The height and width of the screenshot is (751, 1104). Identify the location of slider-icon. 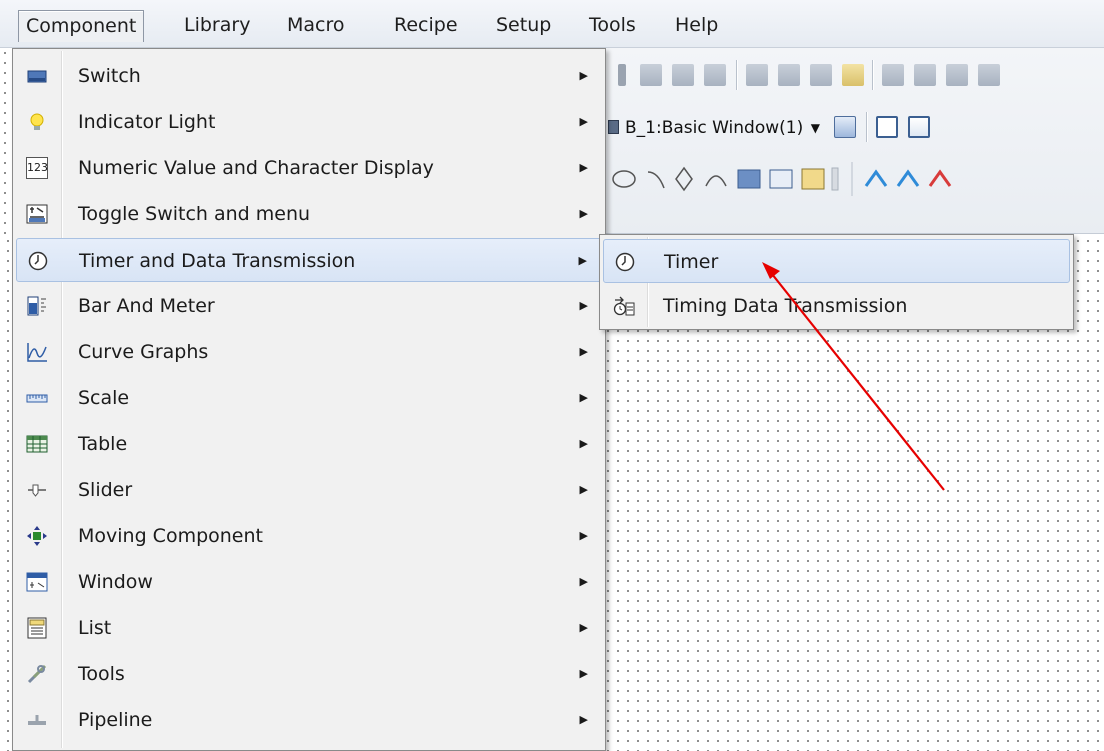
(37, 490).